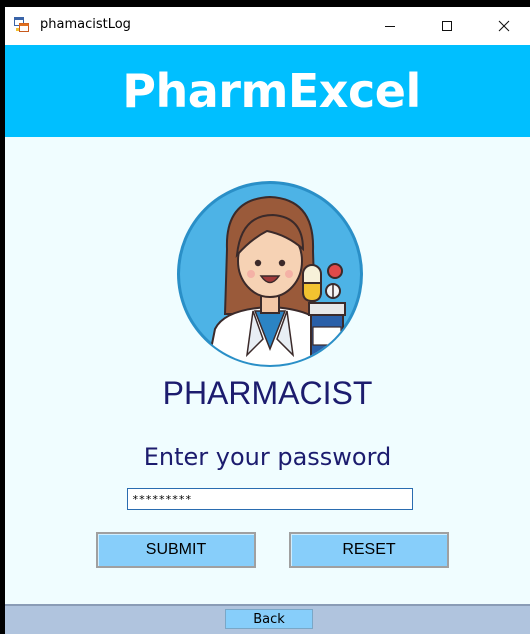 This screenshot has height=634, width=530. I want to click on maximize-icon, so click(447, 26).